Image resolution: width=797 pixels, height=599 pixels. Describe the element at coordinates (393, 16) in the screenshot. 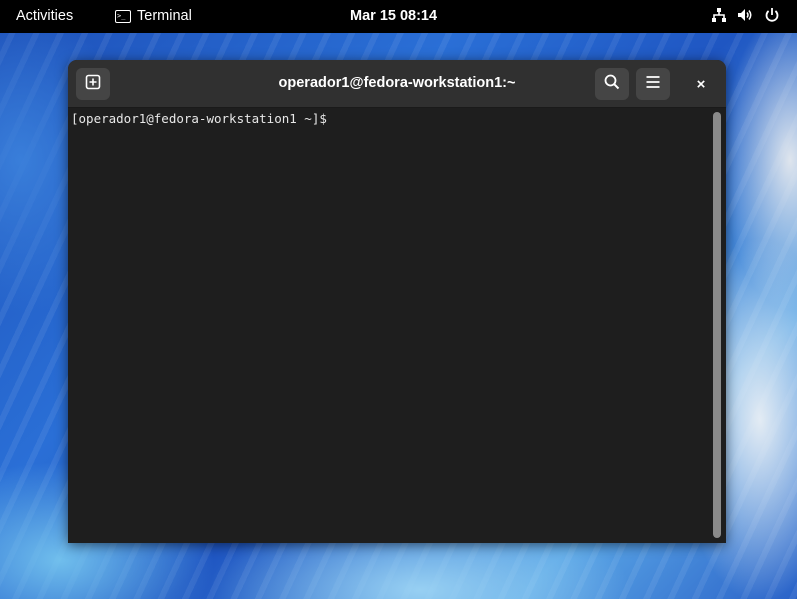

I see `clock-button: Mar 15 08:14` at that location.